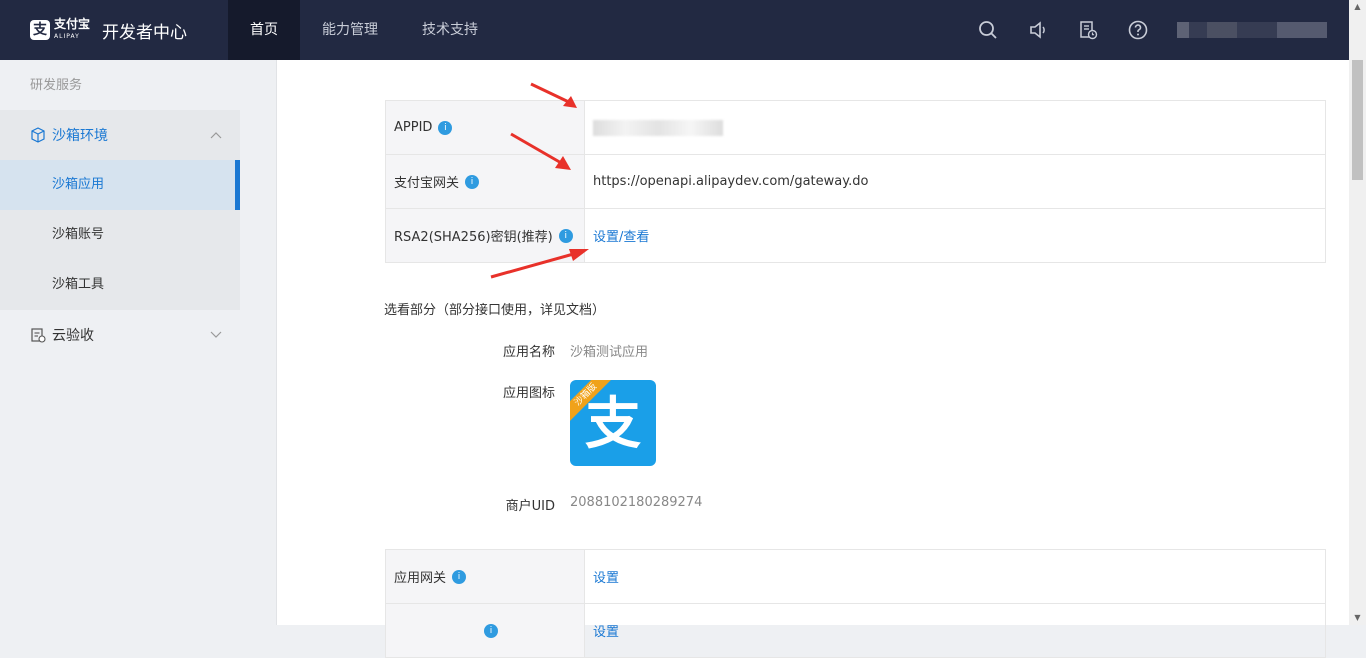 This screenshot has width=1366, height=658. I want to click on user-account-menu, so click(1252, 30).